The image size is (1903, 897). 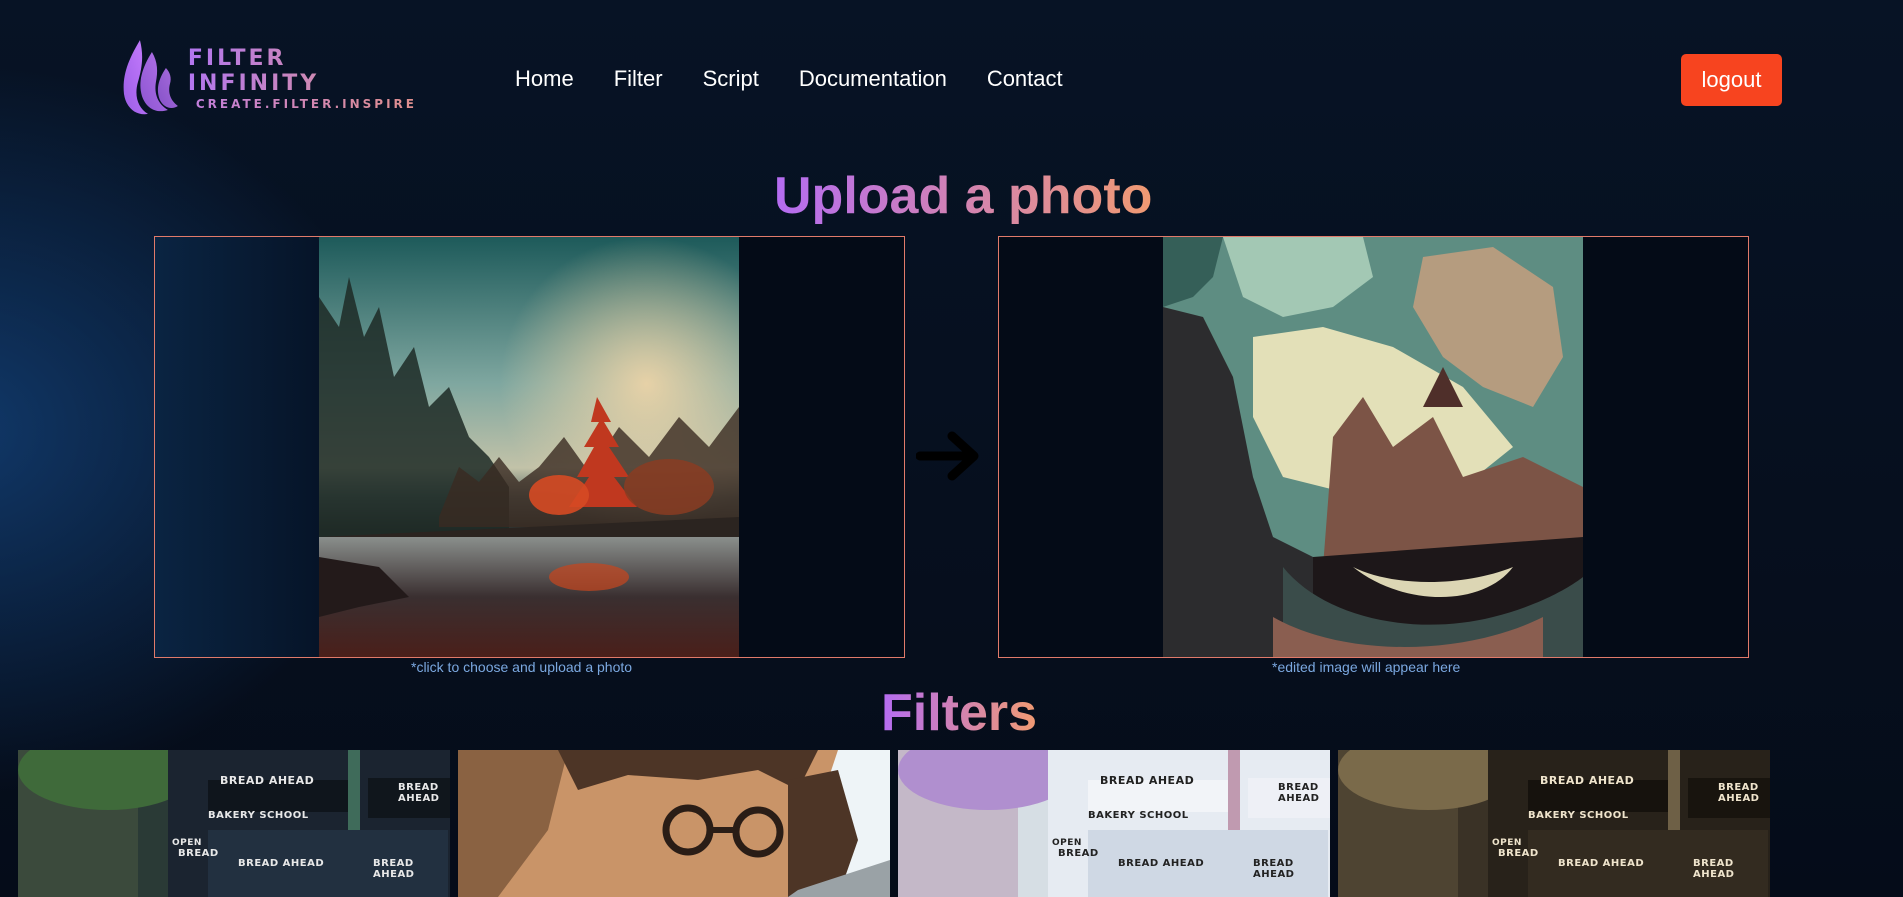 I want to click on arrow-right-icon, so click(x=947, y=456).